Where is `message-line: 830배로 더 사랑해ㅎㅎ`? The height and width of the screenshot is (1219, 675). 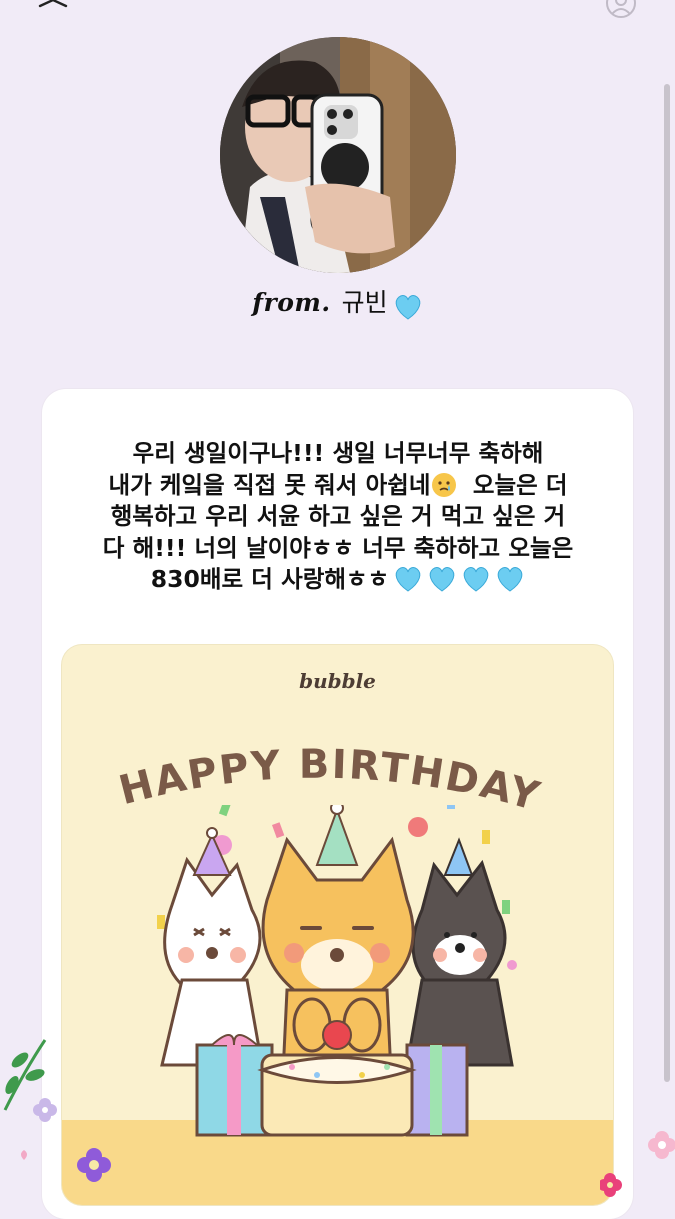
message-line: 830배로 더 사랑해ㅎㅎ is located at coordinates (338, 580).